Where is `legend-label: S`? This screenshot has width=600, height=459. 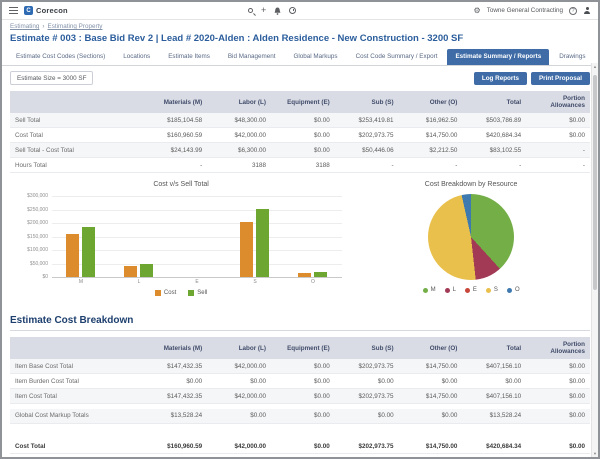
legend-label: S is located at coordinates (495, 290).